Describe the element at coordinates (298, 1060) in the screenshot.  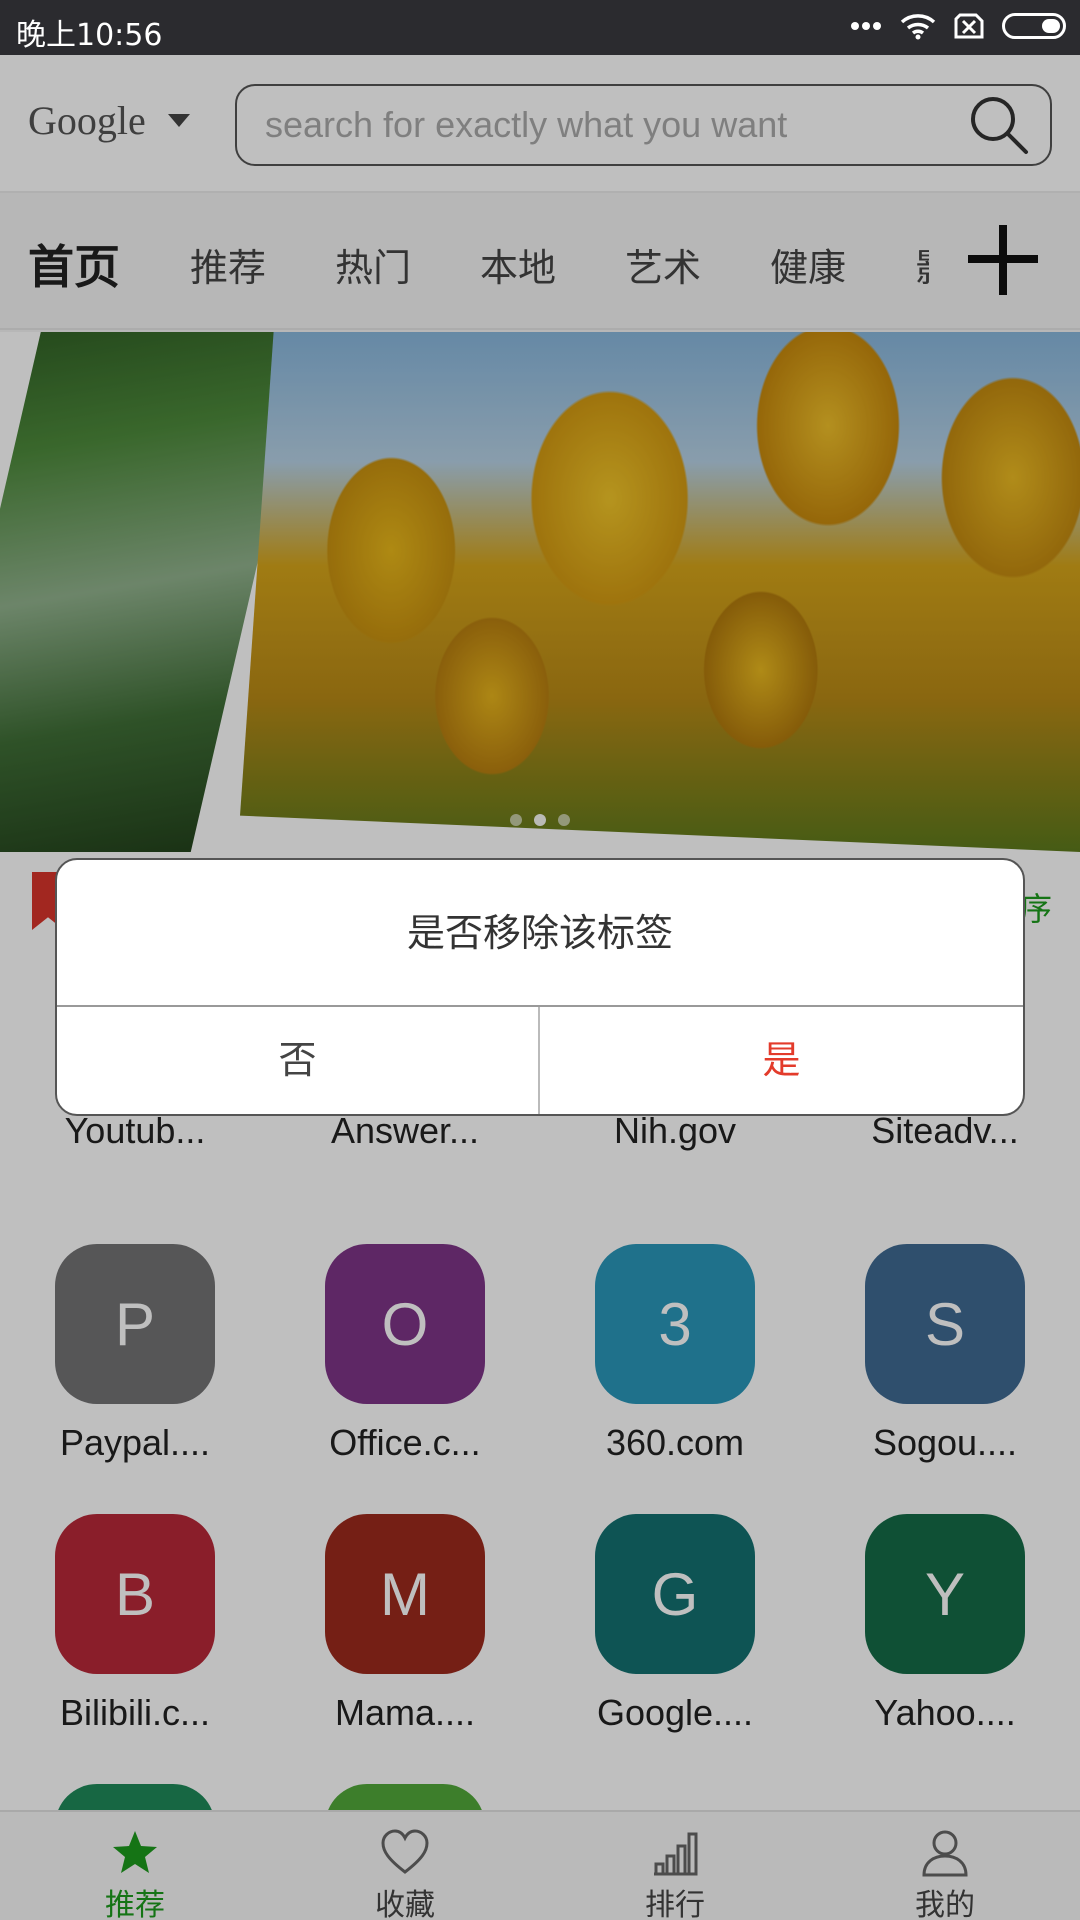
I see `dialog-no-button: 否` at that location.